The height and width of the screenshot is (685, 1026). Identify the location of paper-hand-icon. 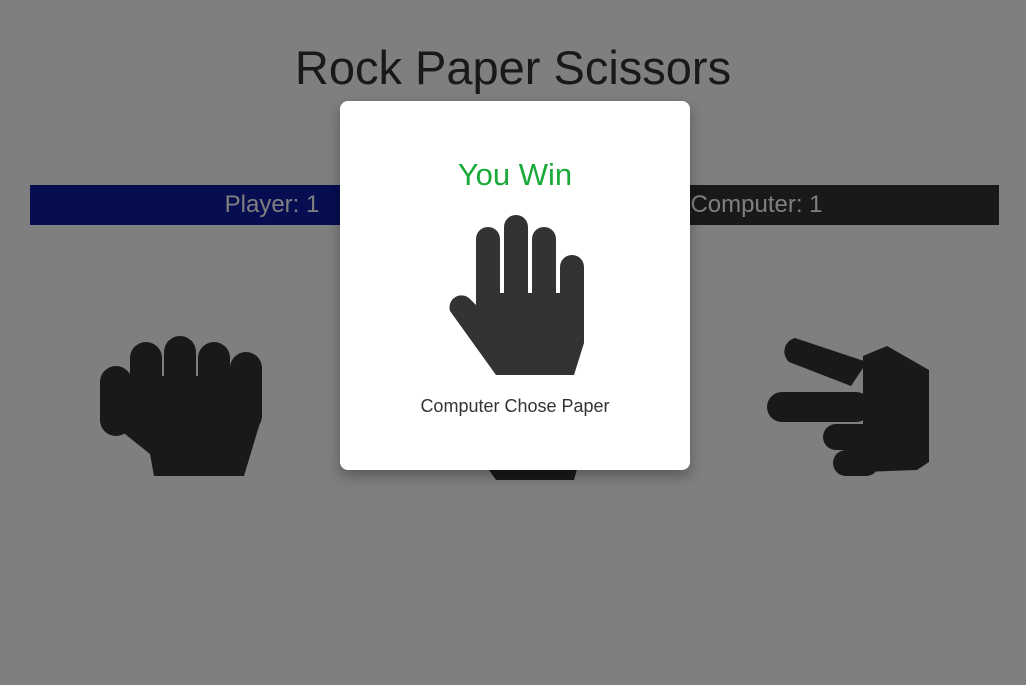
(516, 295).